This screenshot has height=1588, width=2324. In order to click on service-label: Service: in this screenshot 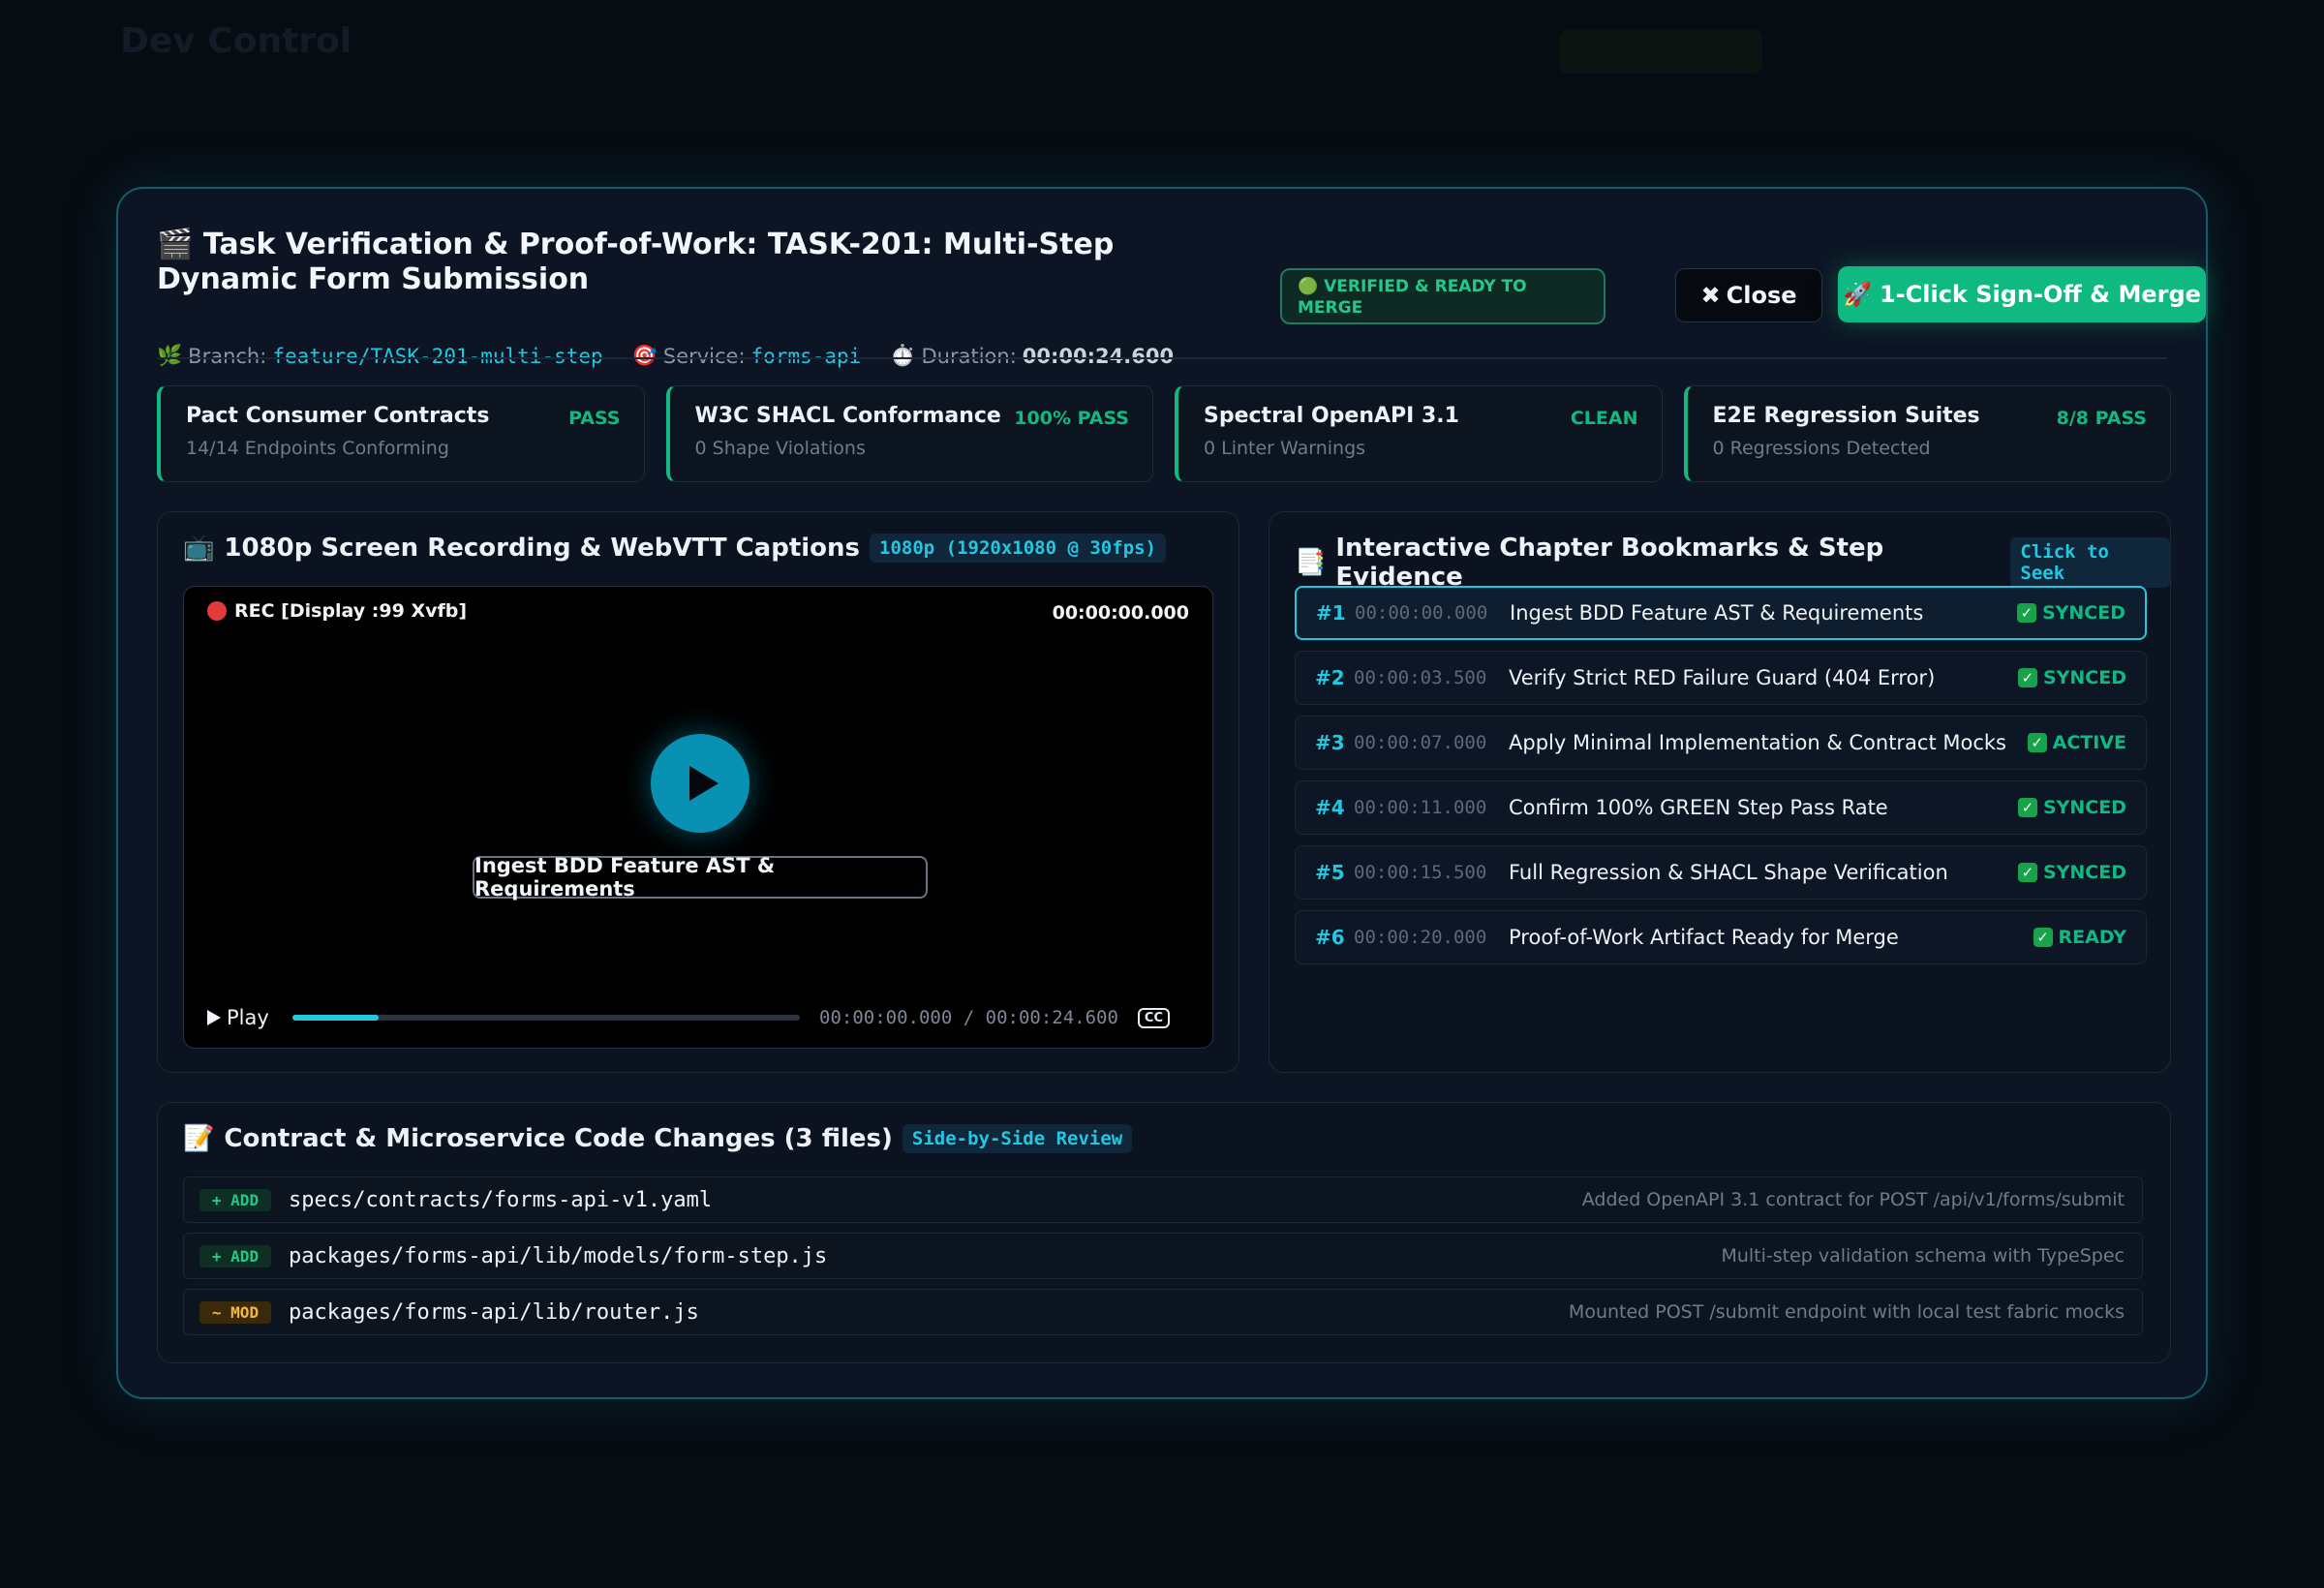, I will do `click(704, 356)`.